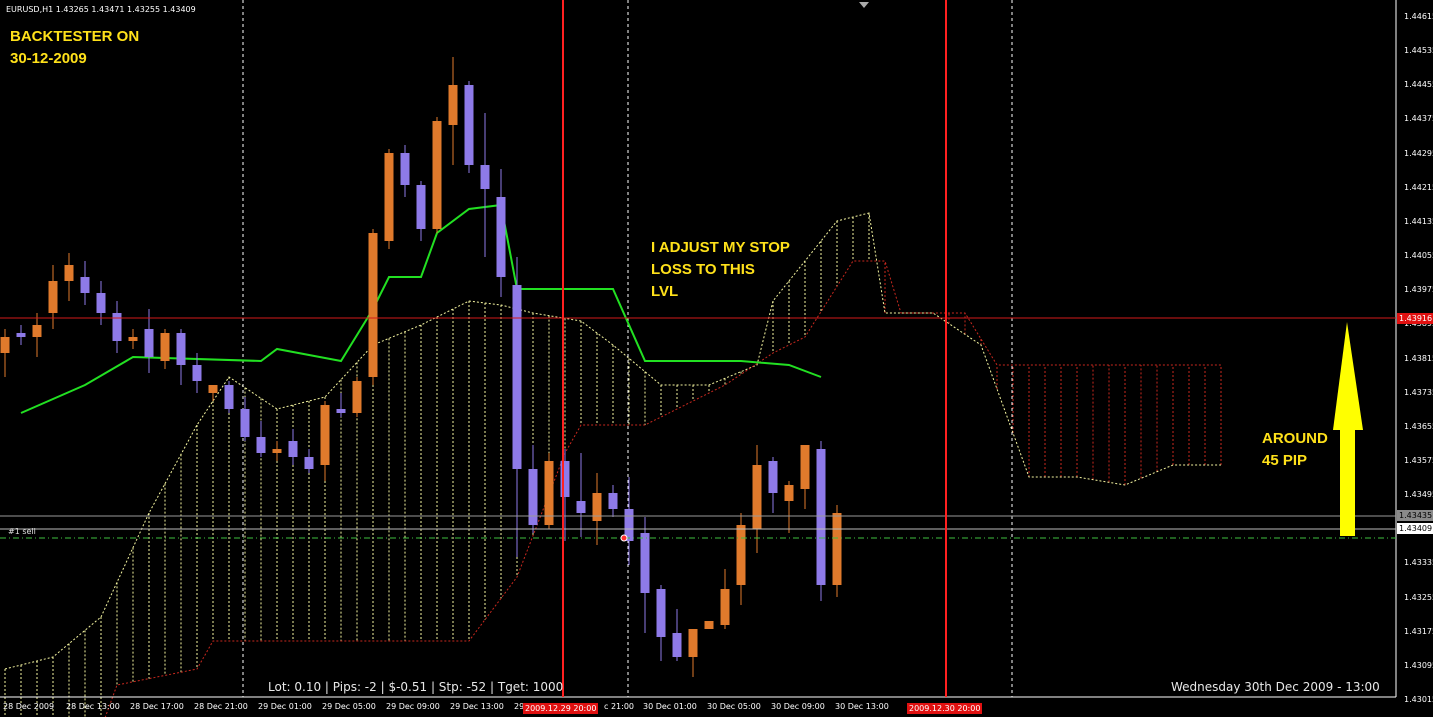  What do you see at coordinates (157, 706) in the screenshot?
I see `time-tick-label: 28 Dec 17:00` at bounding box center [157, 706].